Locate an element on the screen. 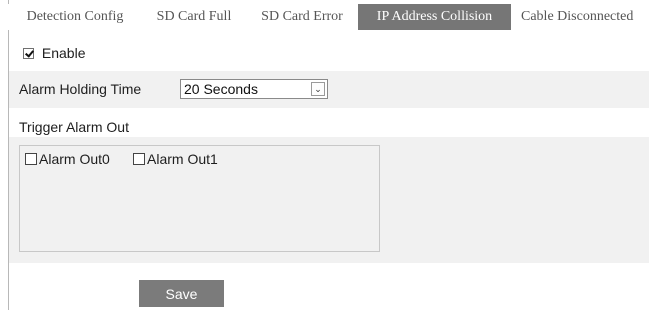 The image size is (649, 310). alarm-holding-label: Alarm Holding Time is located at coordinates (80, 89).